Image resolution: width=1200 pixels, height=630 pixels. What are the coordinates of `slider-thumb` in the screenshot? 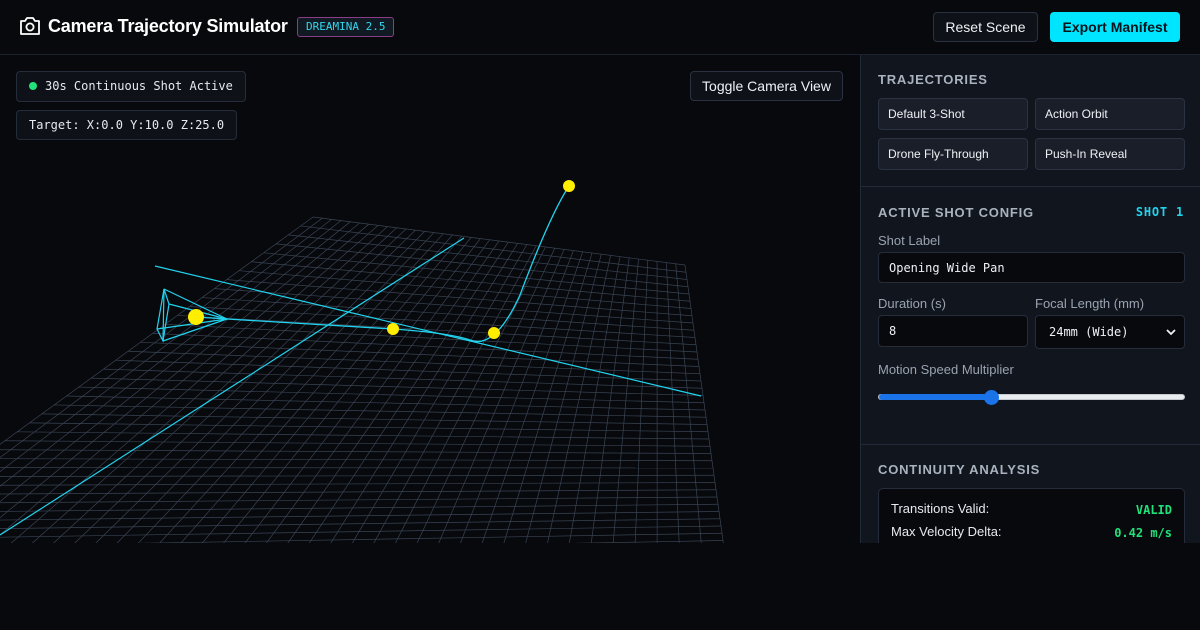 It's located at (991, 397).